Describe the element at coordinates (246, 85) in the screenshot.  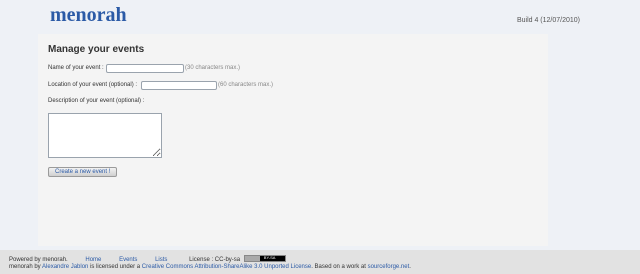
I see `event-location-hint: (60 characters max.)` at that location.